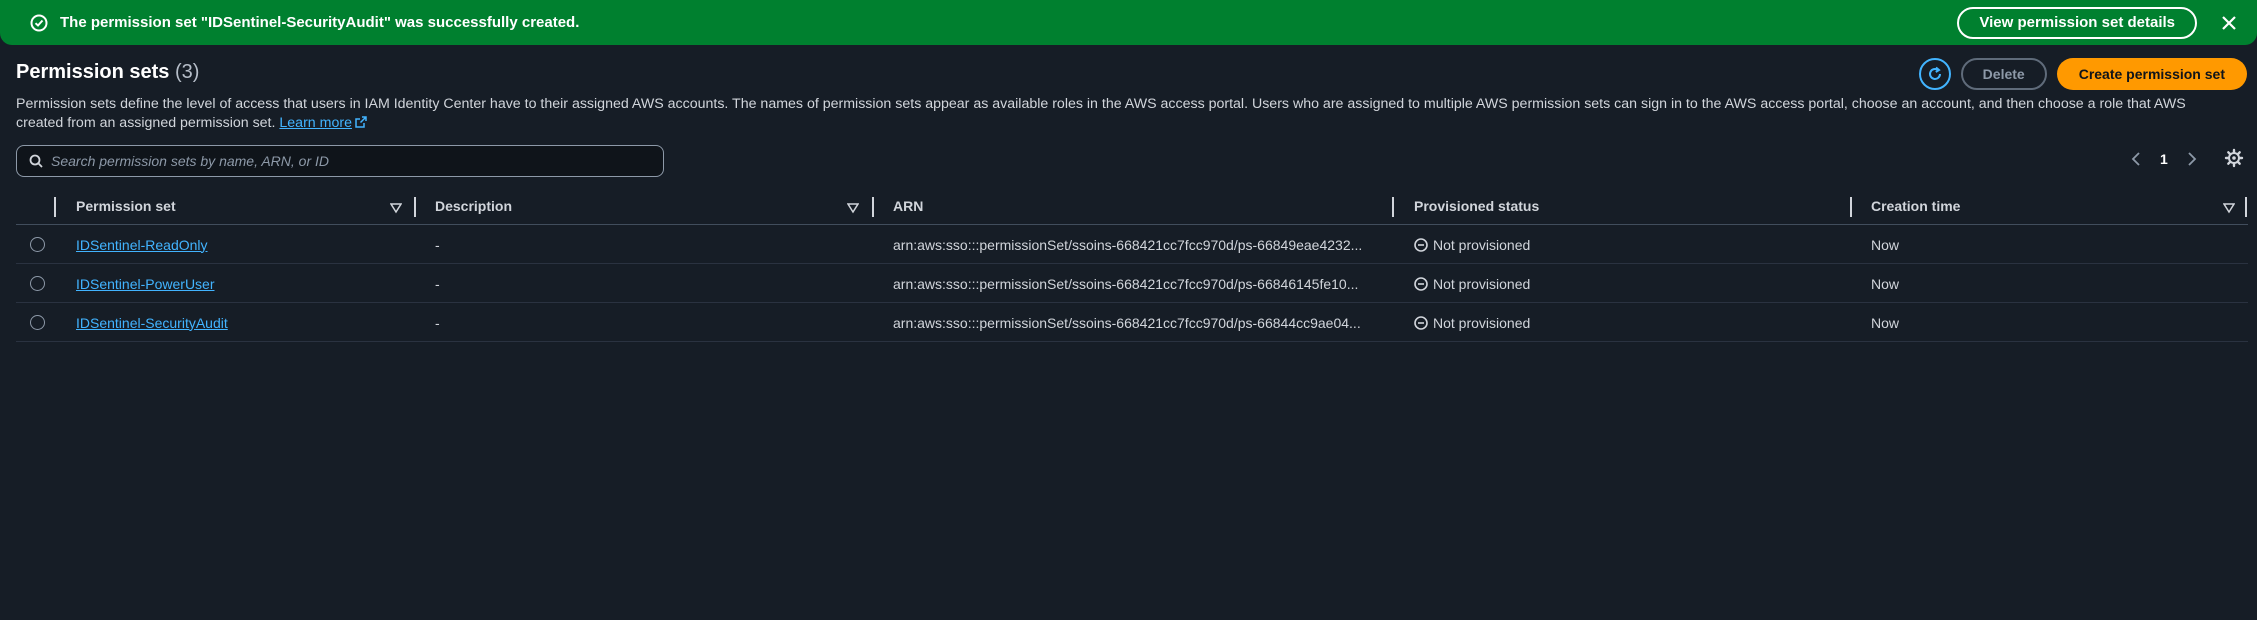  What do you see at coordinates (2229, 23) in the screenshot?
I see `close-icon` at bounding box center [2229, 23].